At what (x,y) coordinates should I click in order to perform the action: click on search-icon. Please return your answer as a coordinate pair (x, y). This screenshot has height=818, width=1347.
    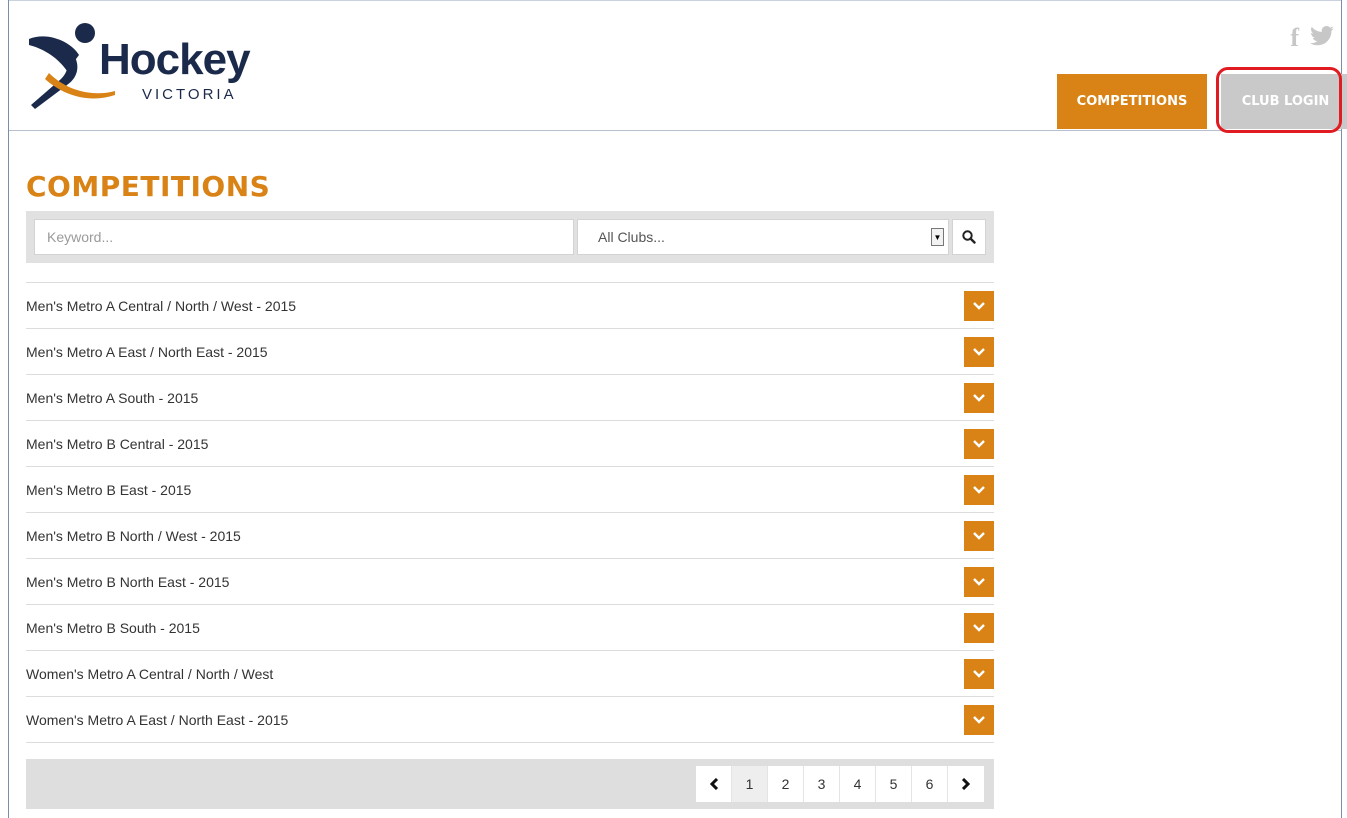
    Looking at the image, I should click on (969, 237).